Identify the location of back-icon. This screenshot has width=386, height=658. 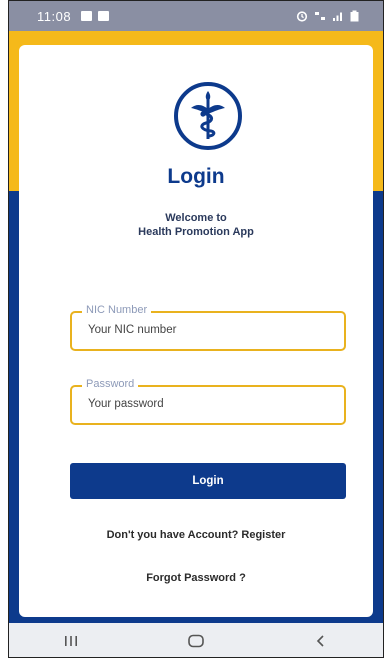
(320, 641).